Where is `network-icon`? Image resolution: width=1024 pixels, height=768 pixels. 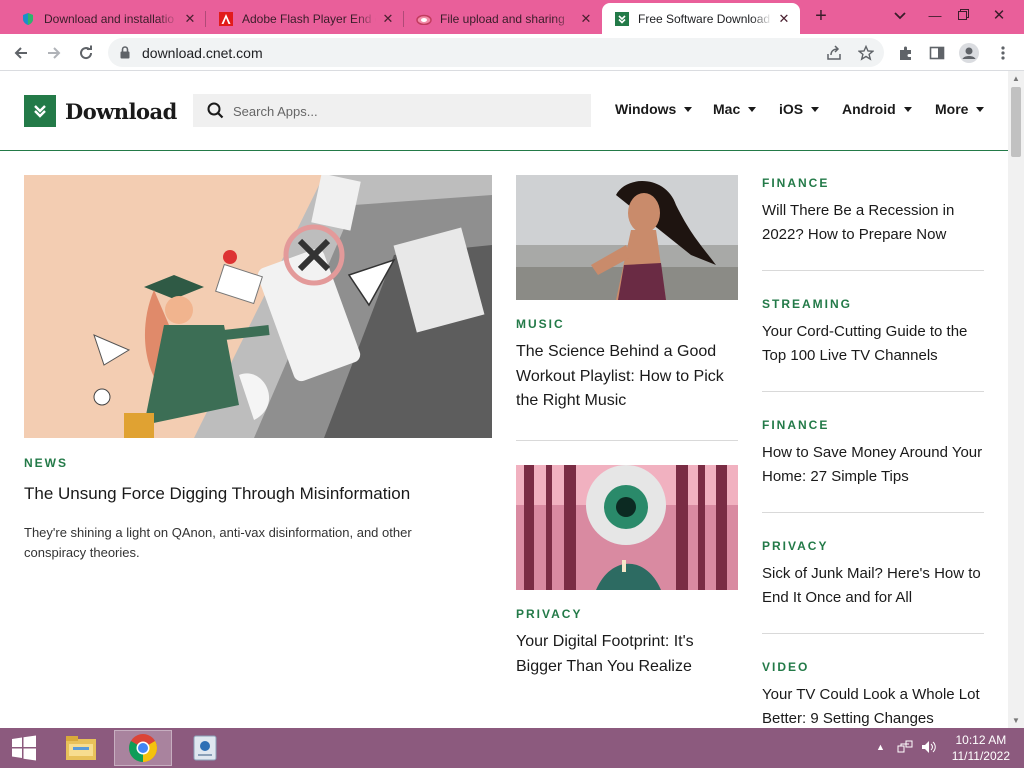 network-icon is located at coordinates (905, 748).